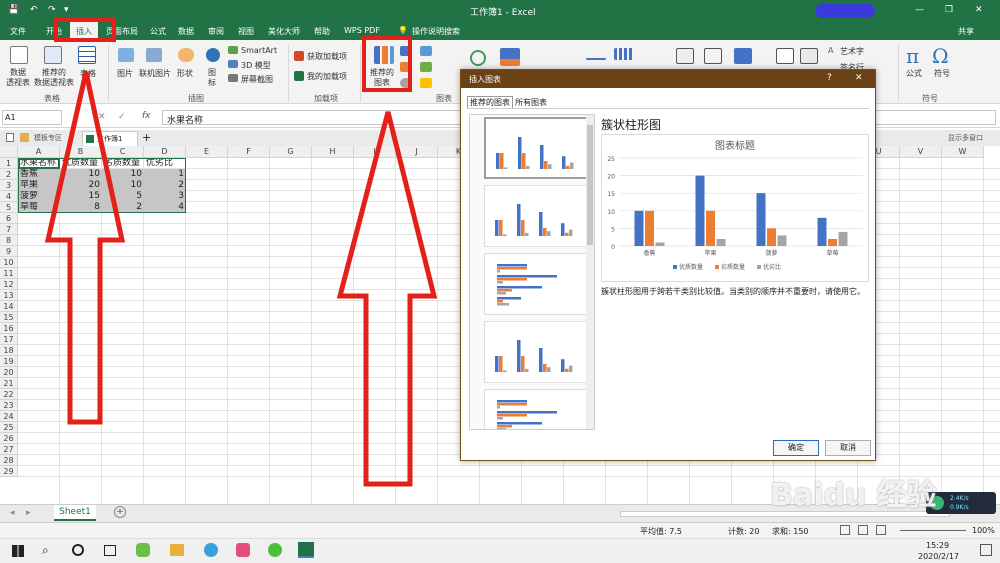 This screenshot has width=1000, height=563. What do you see at coordinates (249, 152) in the screenshot?
I see `column-header-F: F` at bounding box center [249, 152].